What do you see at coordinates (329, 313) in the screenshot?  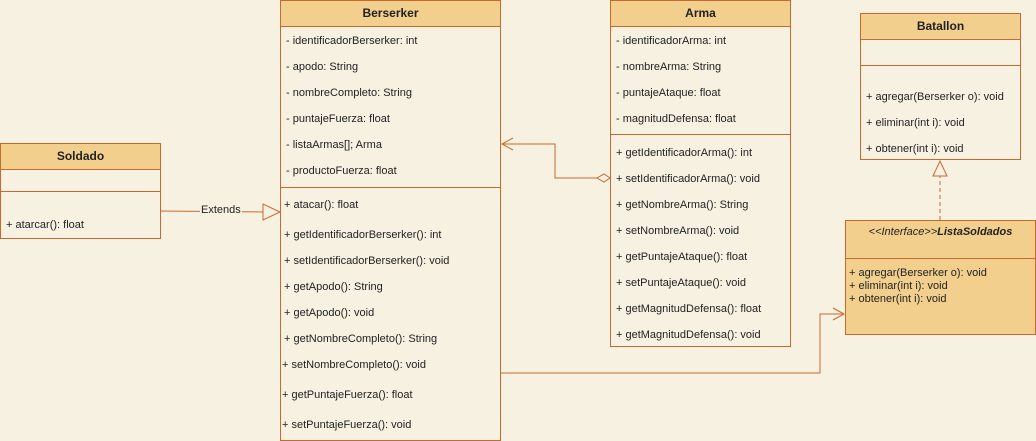 I see `method-row: + getApodo(): void` at bounding box center [329, 313].